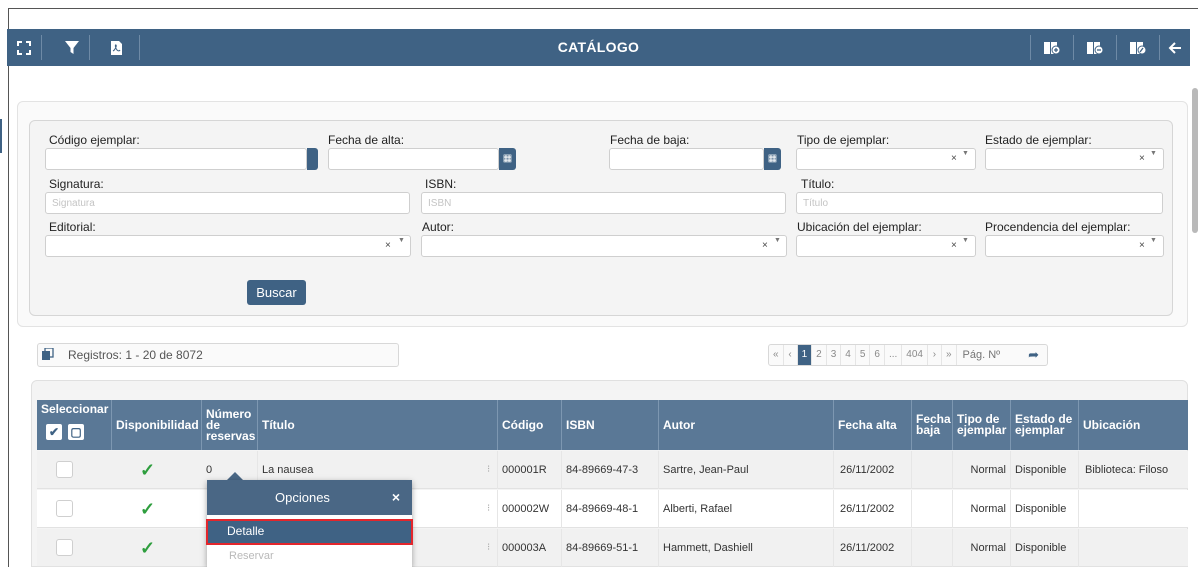  What do you see at coordinates (863, 355) in the screenshot?
I see `page-button: 5` at bounding box center [863, 355].